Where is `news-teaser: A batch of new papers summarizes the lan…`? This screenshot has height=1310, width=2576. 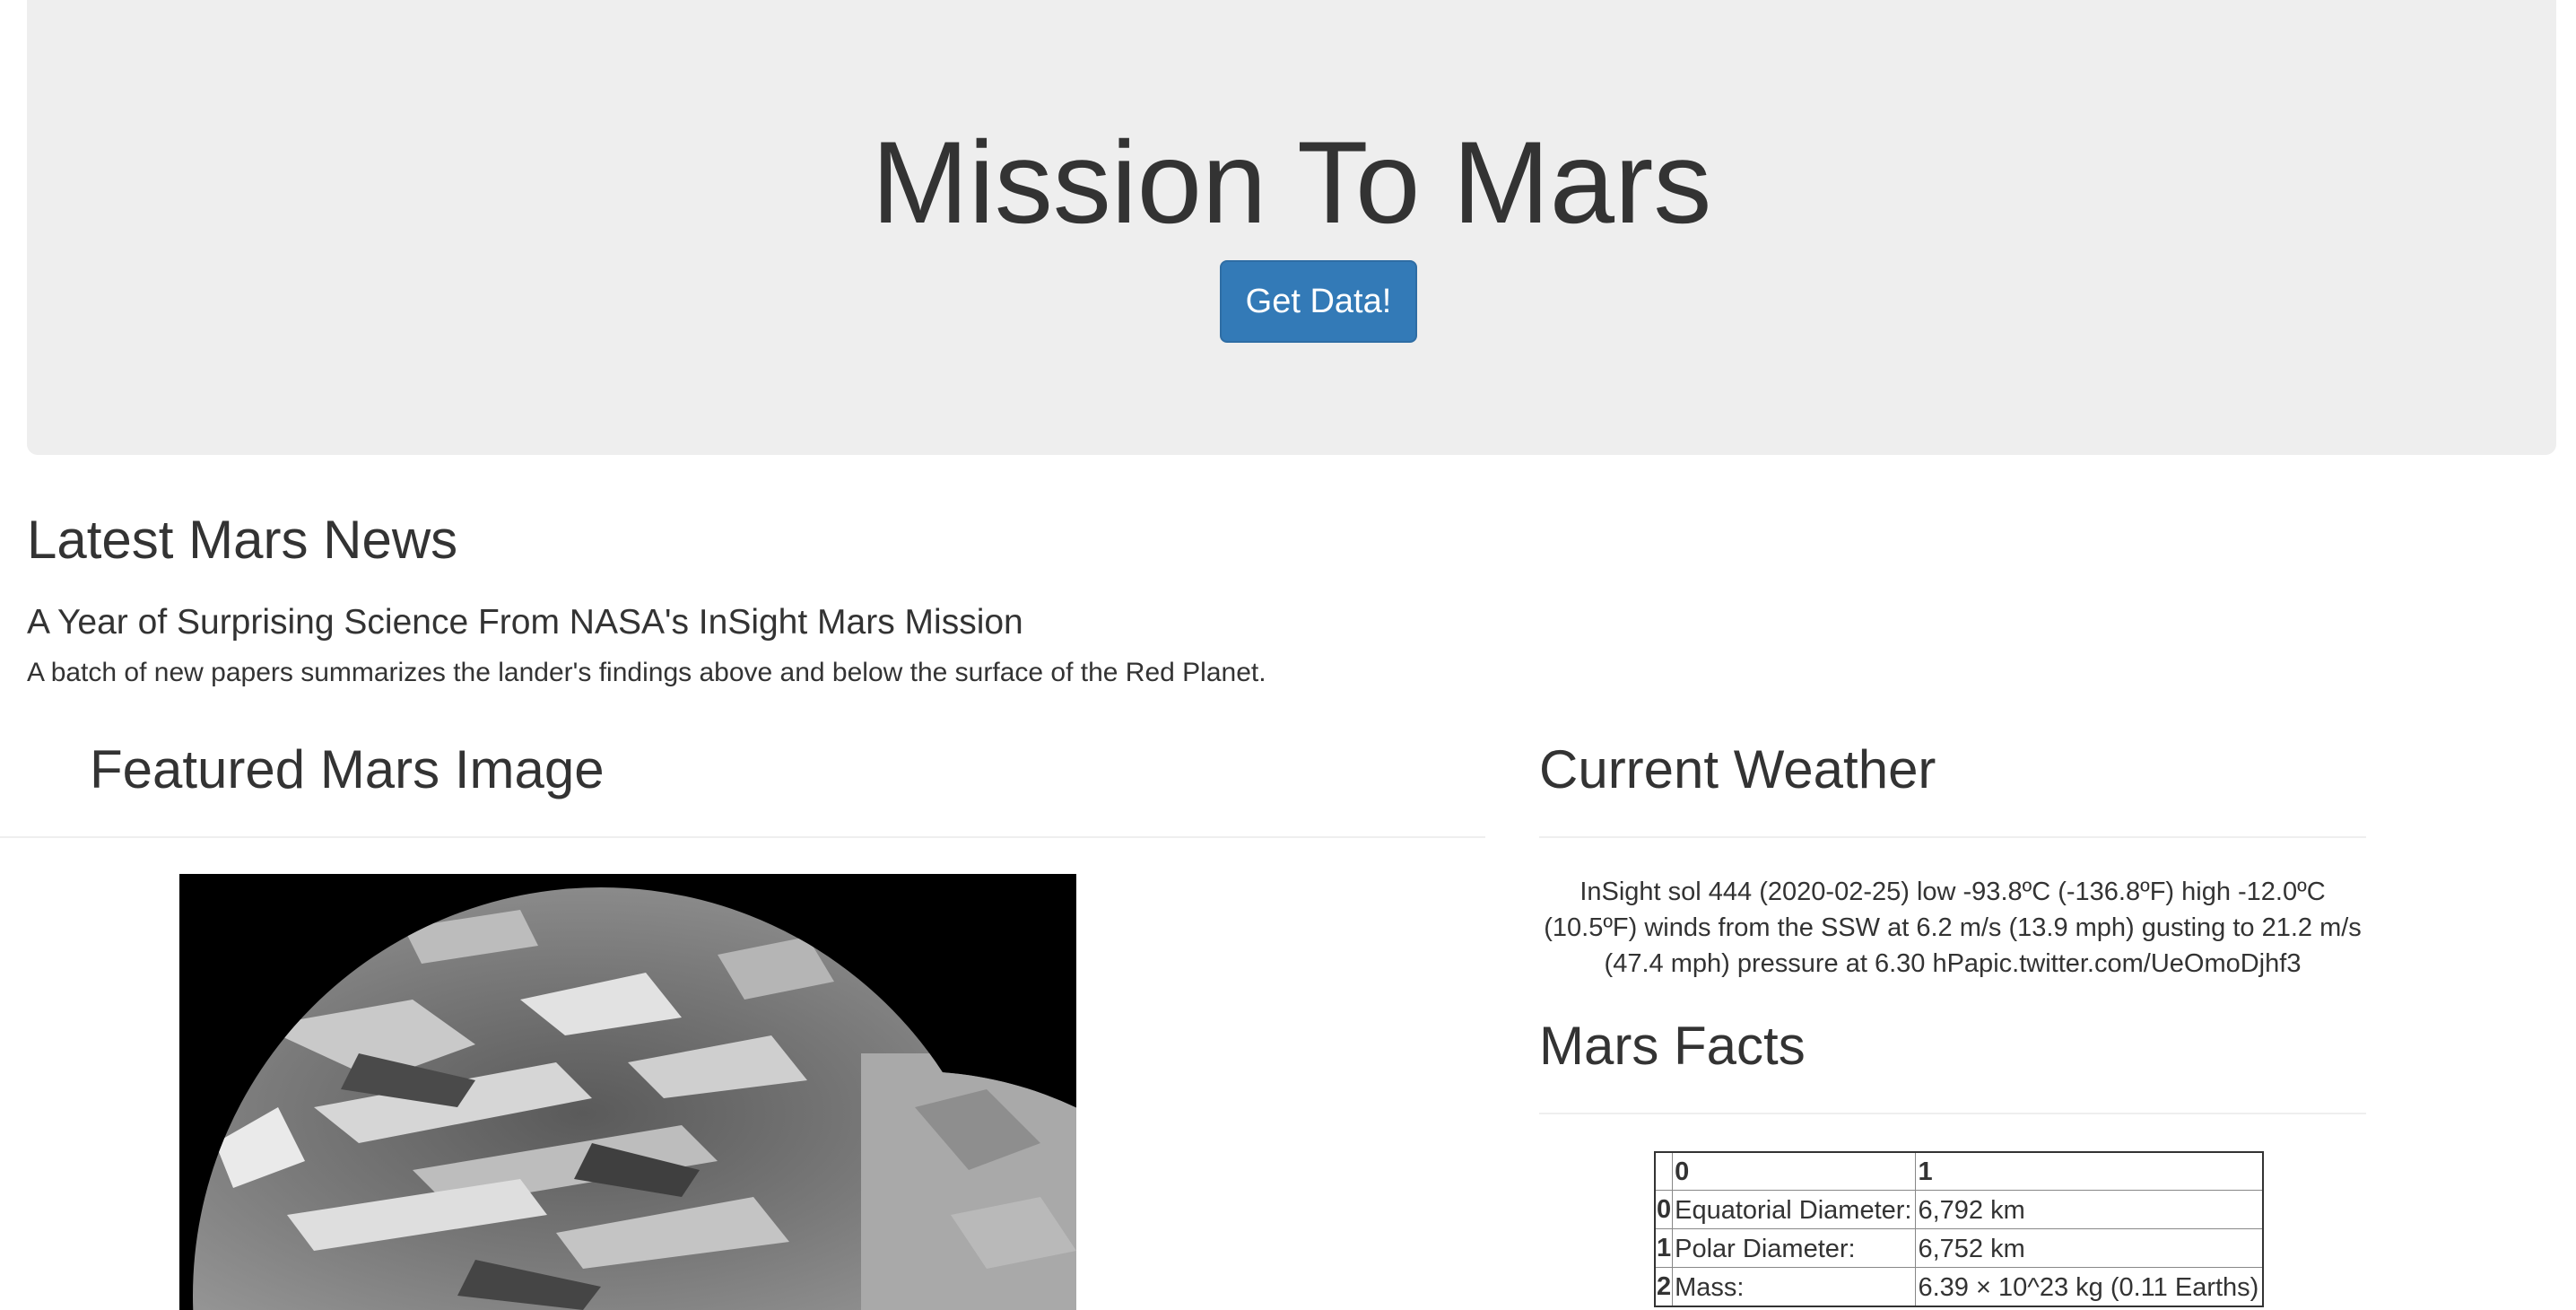 news-teaser: A batch of new papers summarizes the lan… is located at coordinates (646, 673).